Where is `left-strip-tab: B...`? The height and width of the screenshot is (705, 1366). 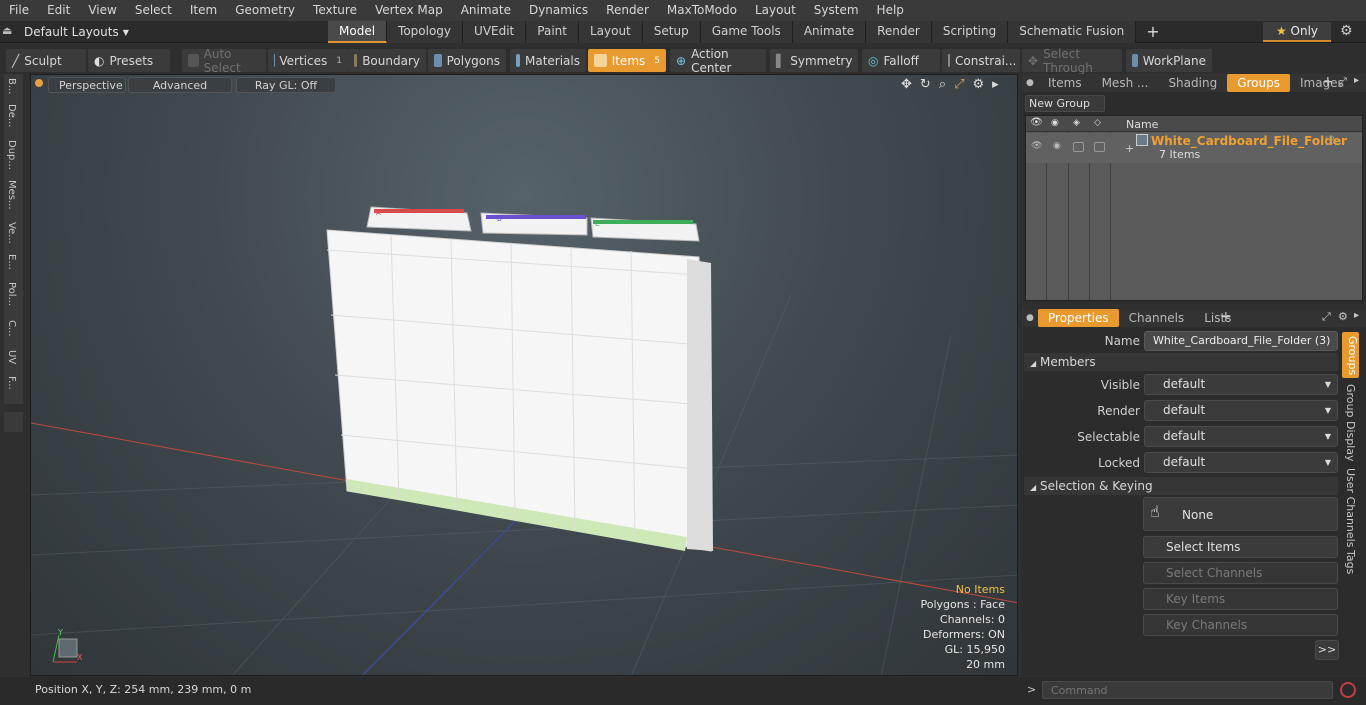
left-strip-tab: B... is located at coordinates (11, 86).